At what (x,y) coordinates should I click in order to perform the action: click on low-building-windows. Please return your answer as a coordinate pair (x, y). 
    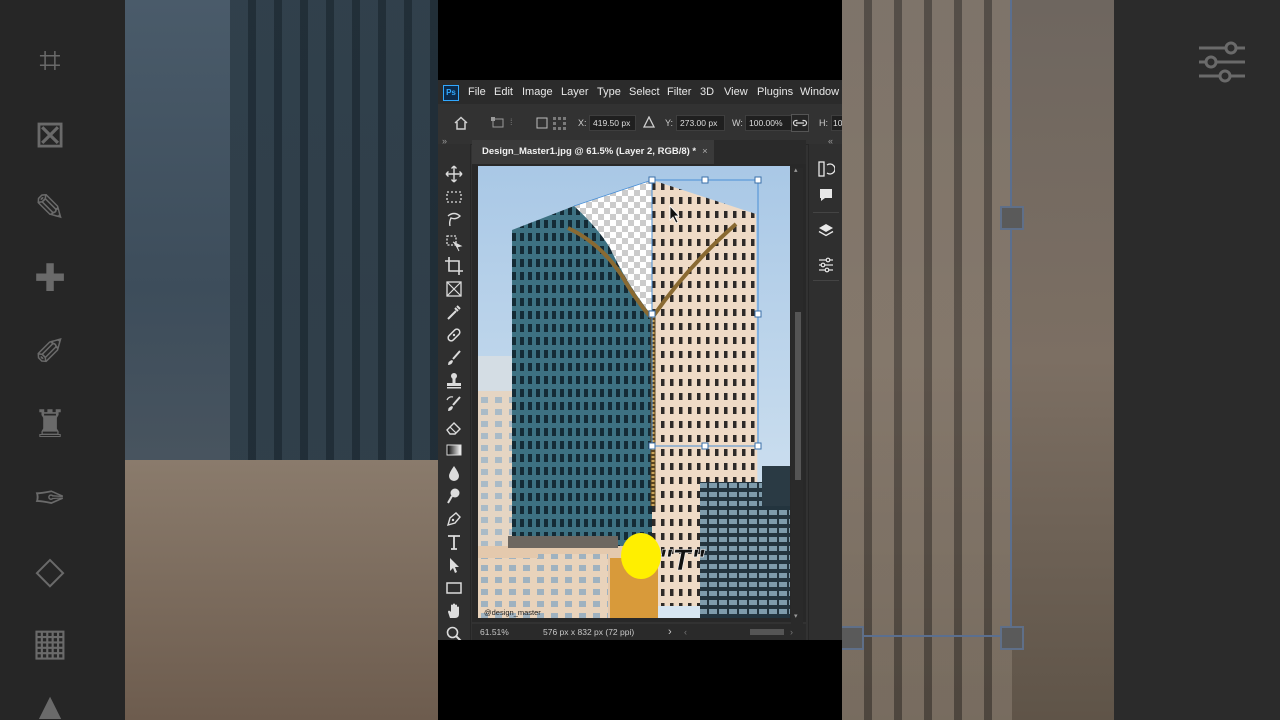
    Looking at the image, I should click on (573, 586).